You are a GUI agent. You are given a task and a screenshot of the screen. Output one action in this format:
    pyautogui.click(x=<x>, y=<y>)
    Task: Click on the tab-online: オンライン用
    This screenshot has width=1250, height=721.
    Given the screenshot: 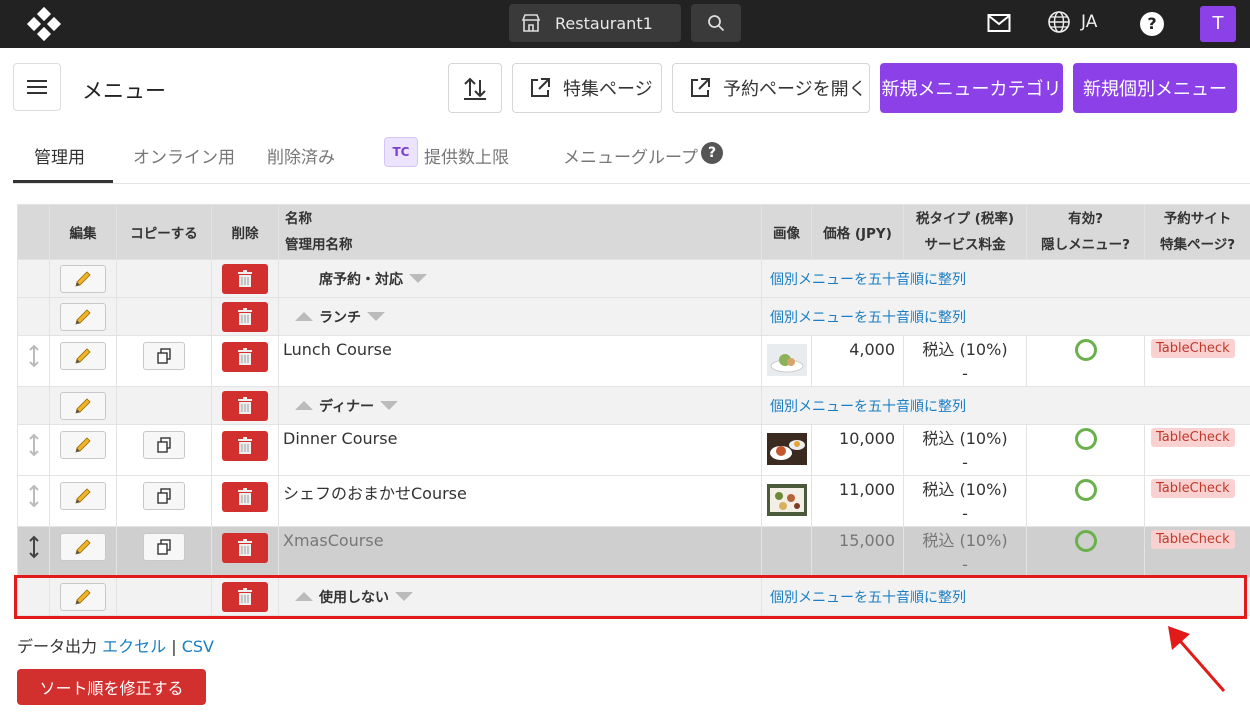 What is the action you would take?
    pyautogui.click(x=184, y=155)
    